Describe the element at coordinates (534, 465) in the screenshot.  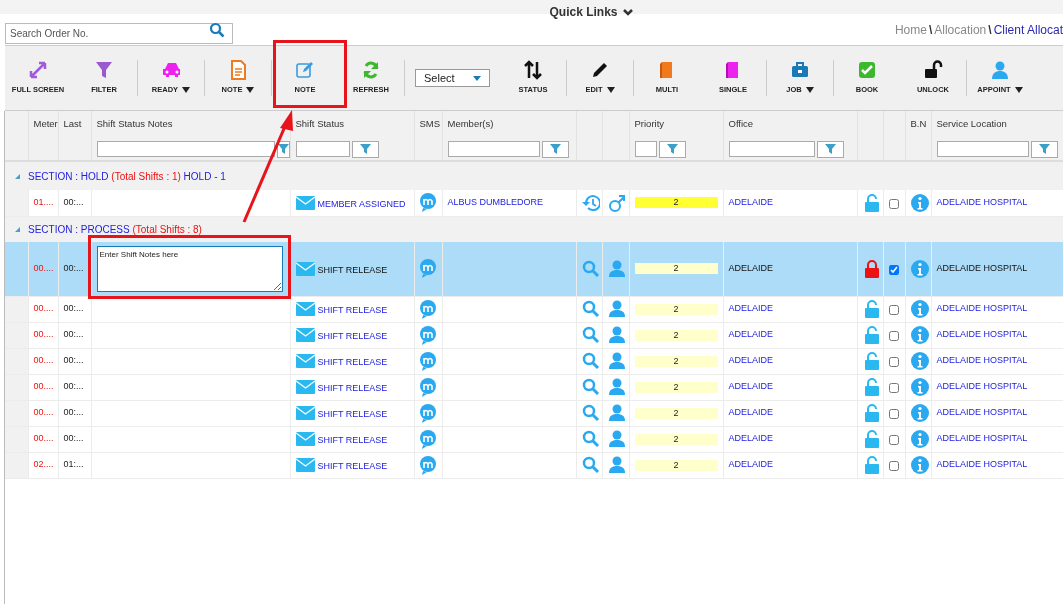
I see `table-row: 02.... 01:... SHIFT RELEASE 2 ADELAIDE ADELAIDE HOSPITAL` at that location.